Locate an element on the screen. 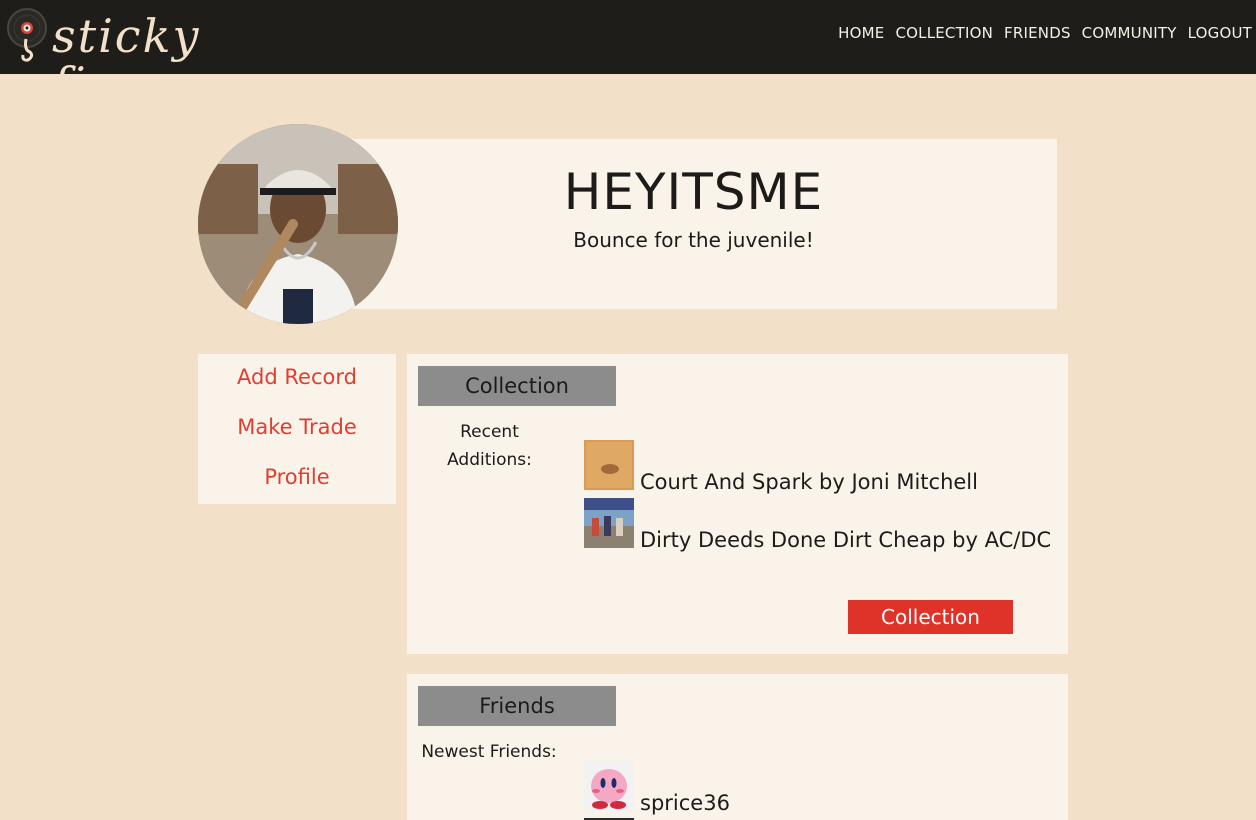 The height and width of the screenshot is (820, 1256). collection-panel-title: Collection is located at coordinates (517, 386).